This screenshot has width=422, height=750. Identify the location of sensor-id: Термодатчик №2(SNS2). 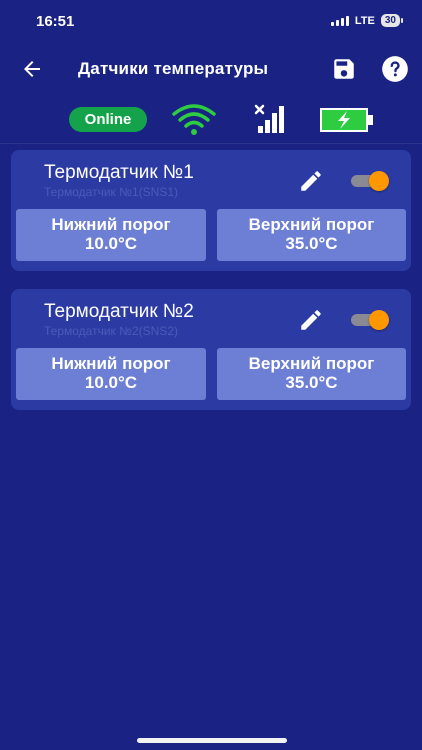
(111, 331).